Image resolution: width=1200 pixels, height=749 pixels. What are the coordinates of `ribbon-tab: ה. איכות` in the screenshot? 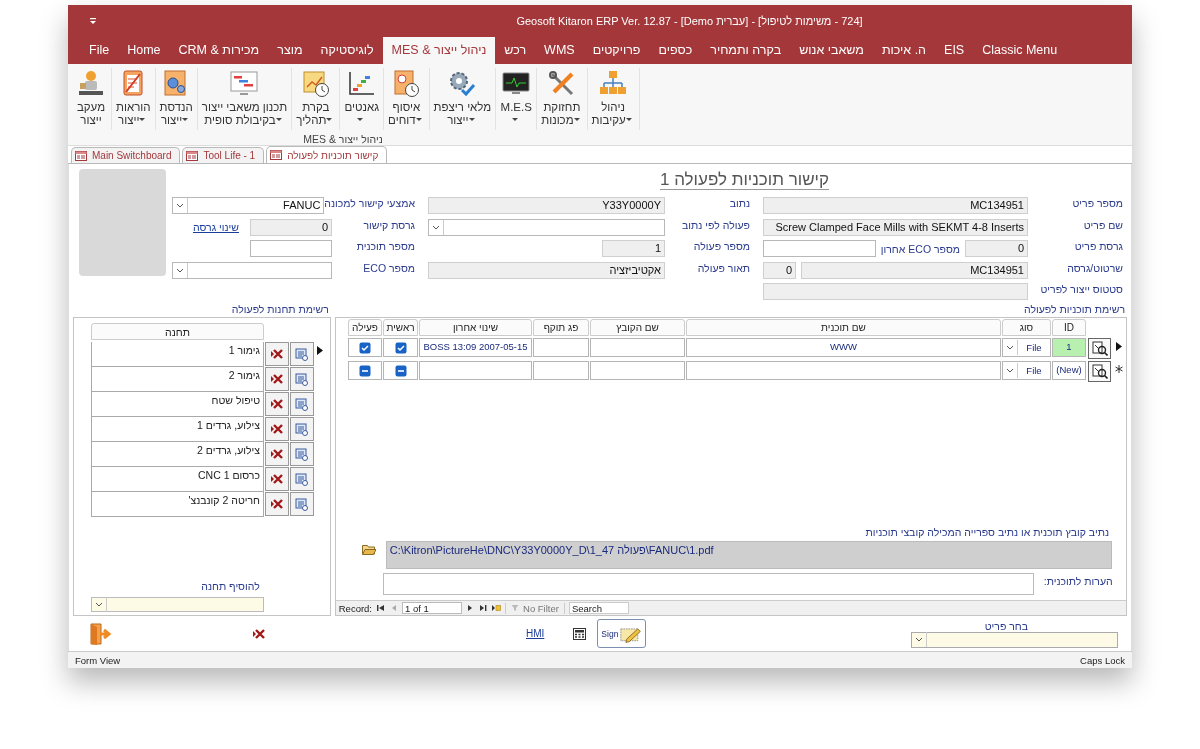 It's located at (904, 50).